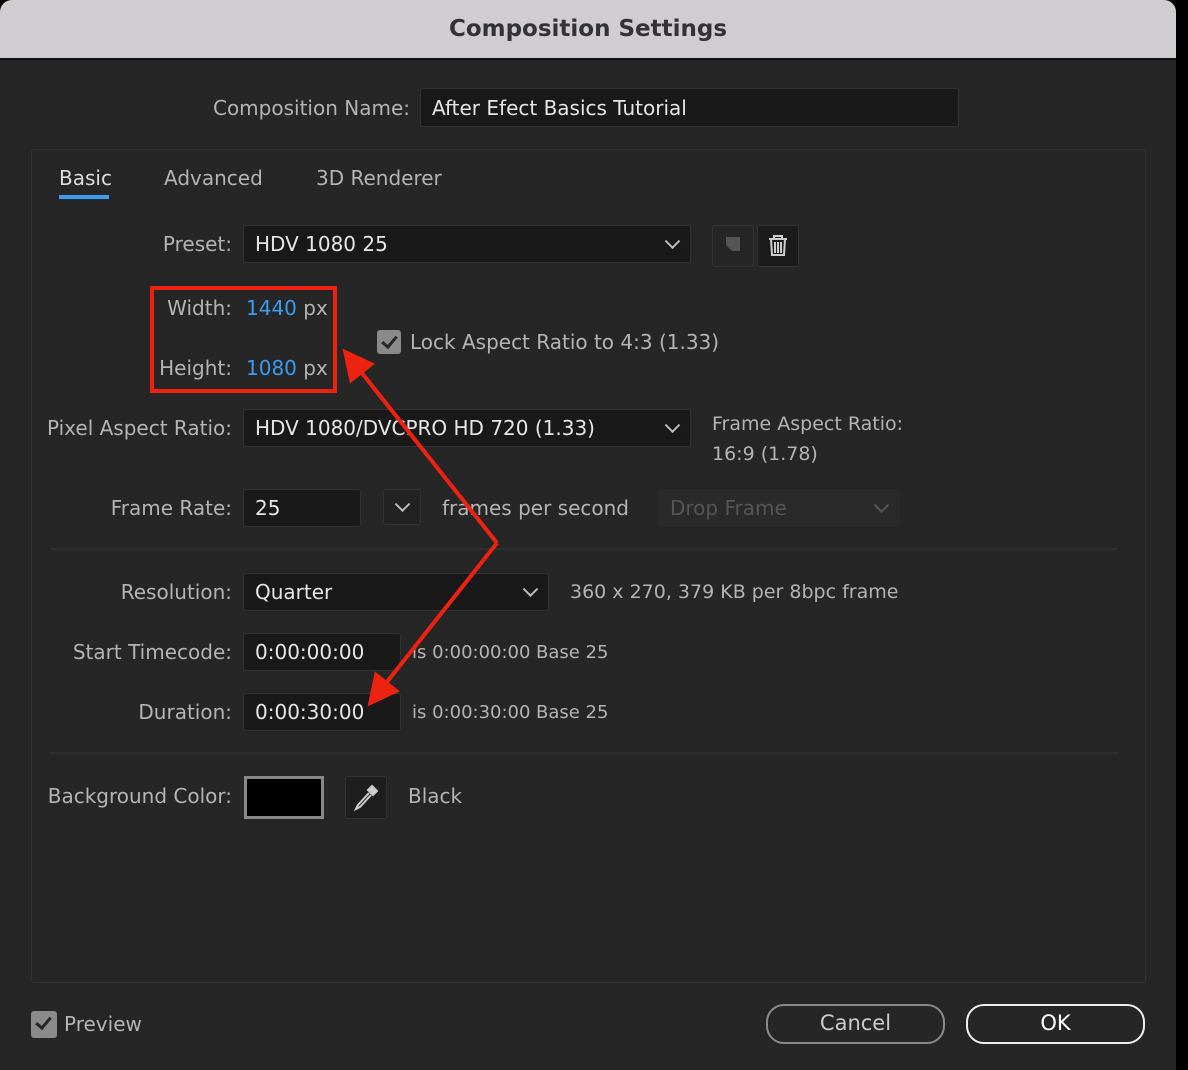 The image size is (1188, 1070). Describe the element at coordinates (243, 339) in the screenshot. I see `annotation-highlight-box` at that location.